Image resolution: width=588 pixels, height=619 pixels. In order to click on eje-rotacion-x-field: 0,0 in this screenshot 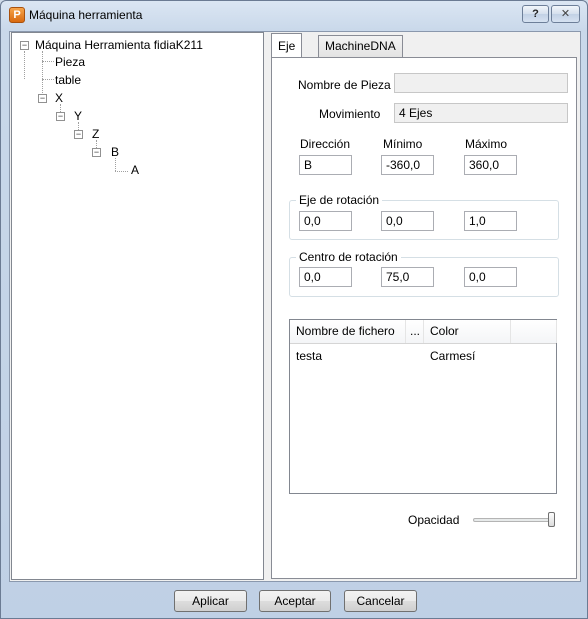, I will do `click(325, 221)`.